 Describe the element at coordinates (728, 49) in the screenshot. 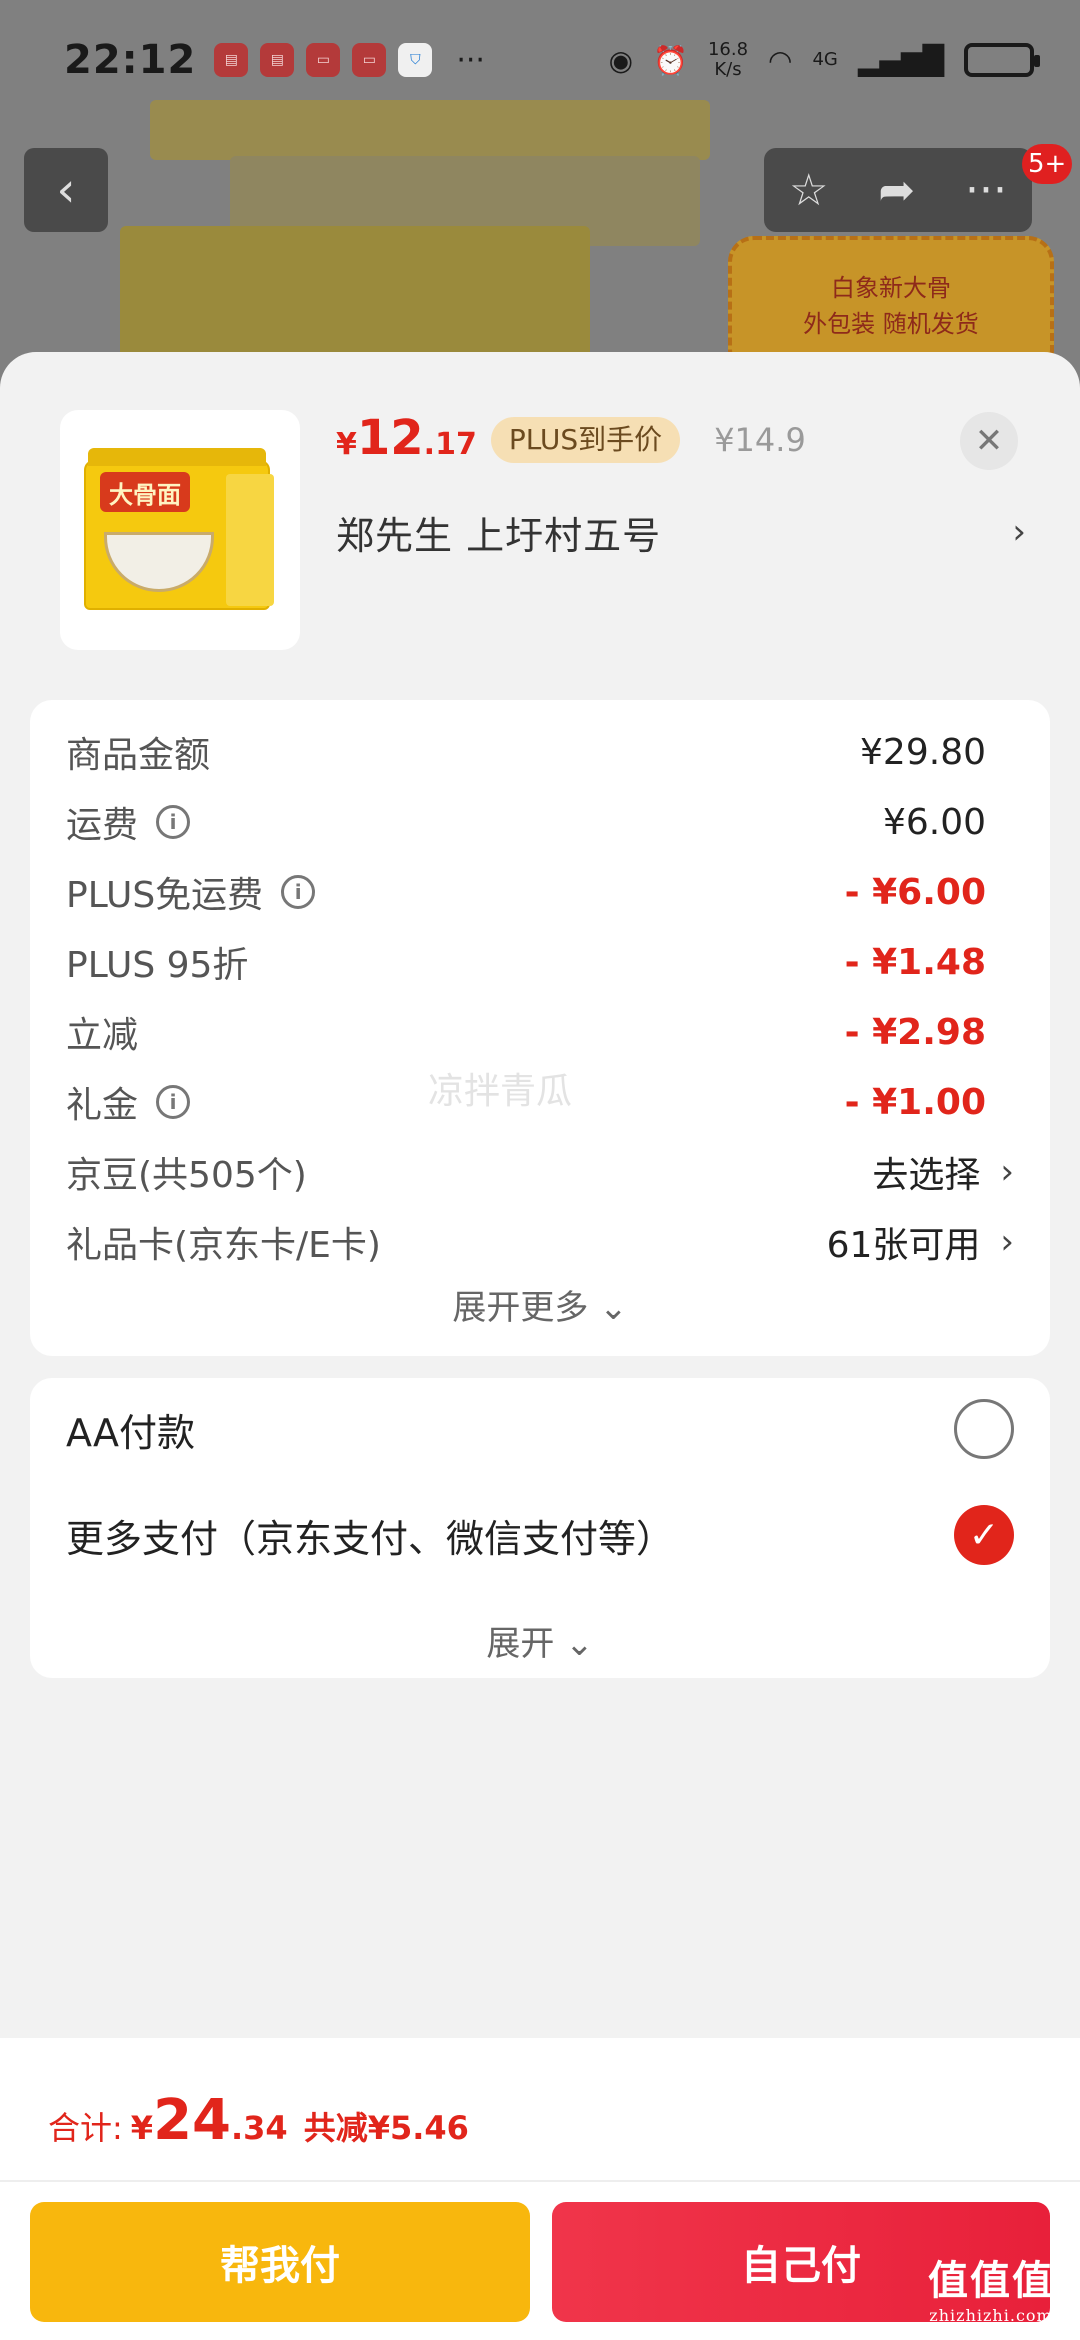

I see `net-speed-value: 16.8` at that location.